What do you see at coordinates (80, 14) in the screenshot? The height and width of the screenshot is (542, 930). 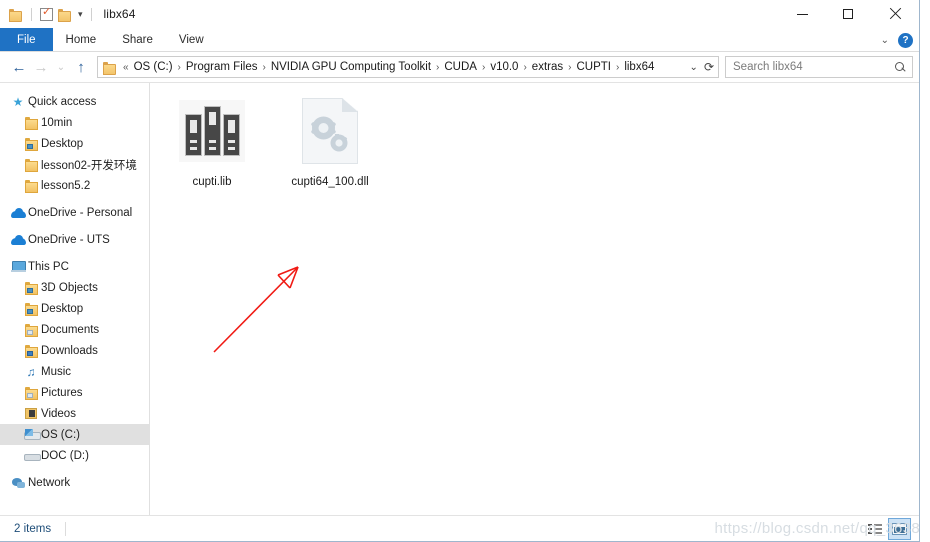 I see `customize-chevron-icon: ▾` at bounding box center [80, 14].